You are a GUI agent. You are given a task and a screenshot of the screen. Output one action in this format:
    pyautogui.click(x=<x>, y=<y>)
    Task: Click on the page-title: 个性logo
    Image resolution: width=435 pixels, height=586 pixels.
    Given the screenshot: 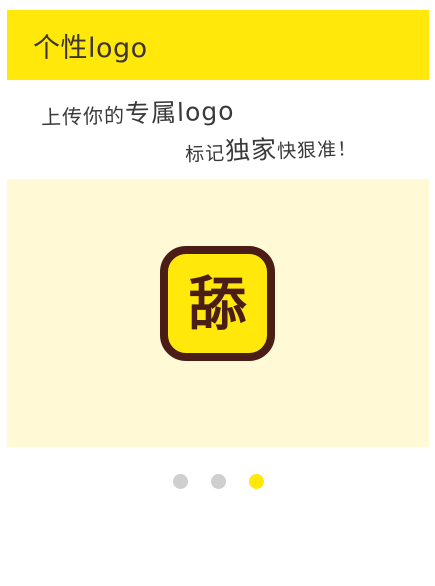 What is the action you would take?
    pyautogui.click(x=90, y=48)
    